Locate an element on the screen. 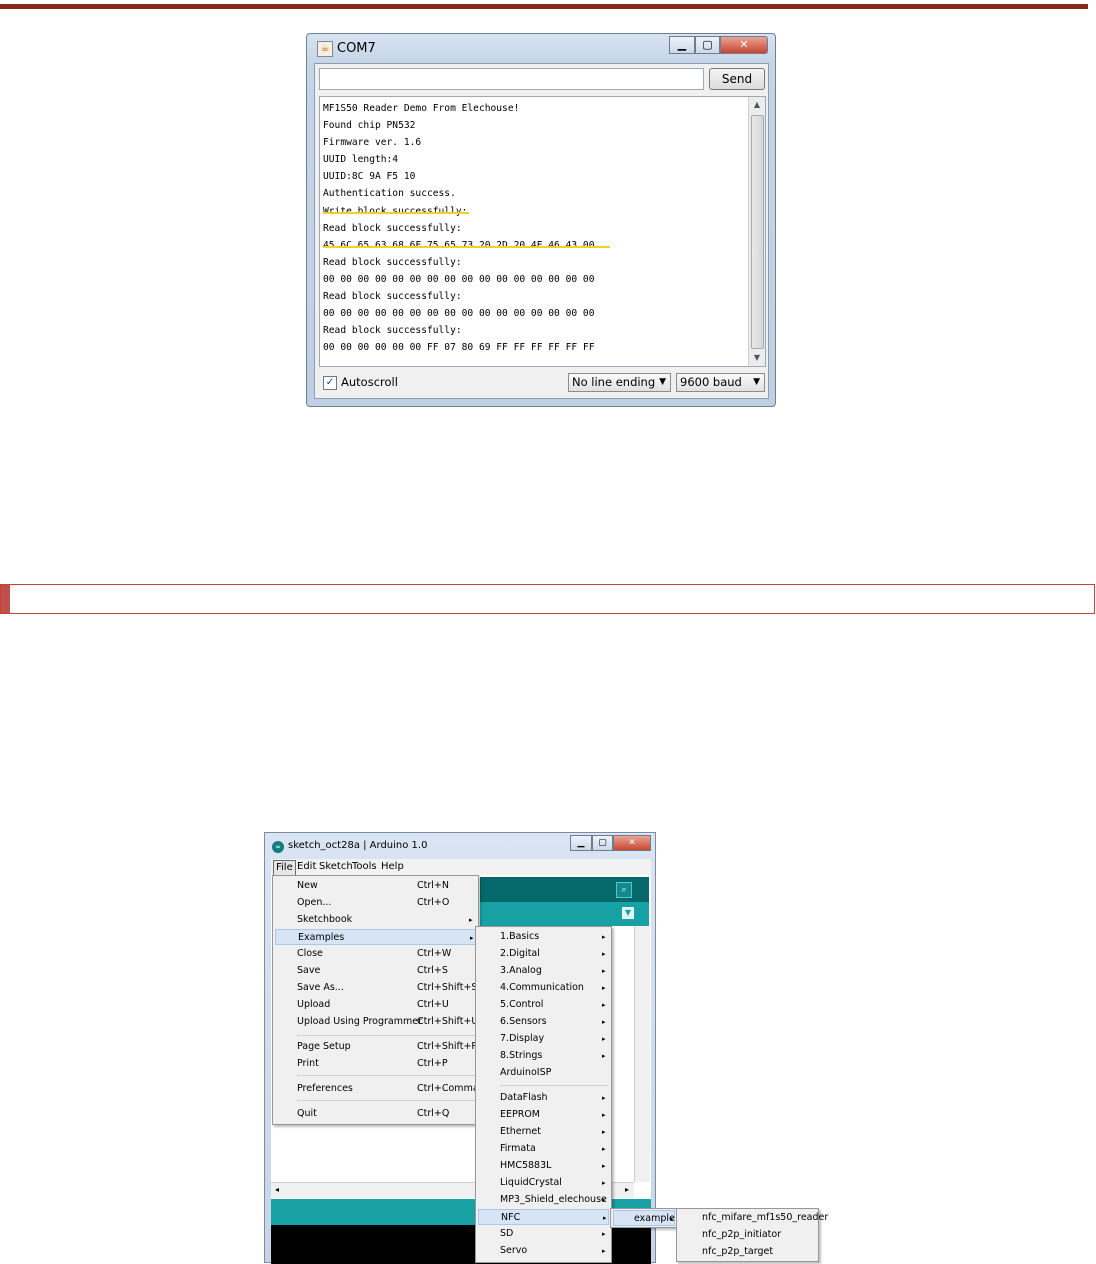 Image resolution: width=1096 pixels, height=1264 pixels. menu-item-shortcut: Ctrl+Shift+P is located at coordinates (447, 1046).